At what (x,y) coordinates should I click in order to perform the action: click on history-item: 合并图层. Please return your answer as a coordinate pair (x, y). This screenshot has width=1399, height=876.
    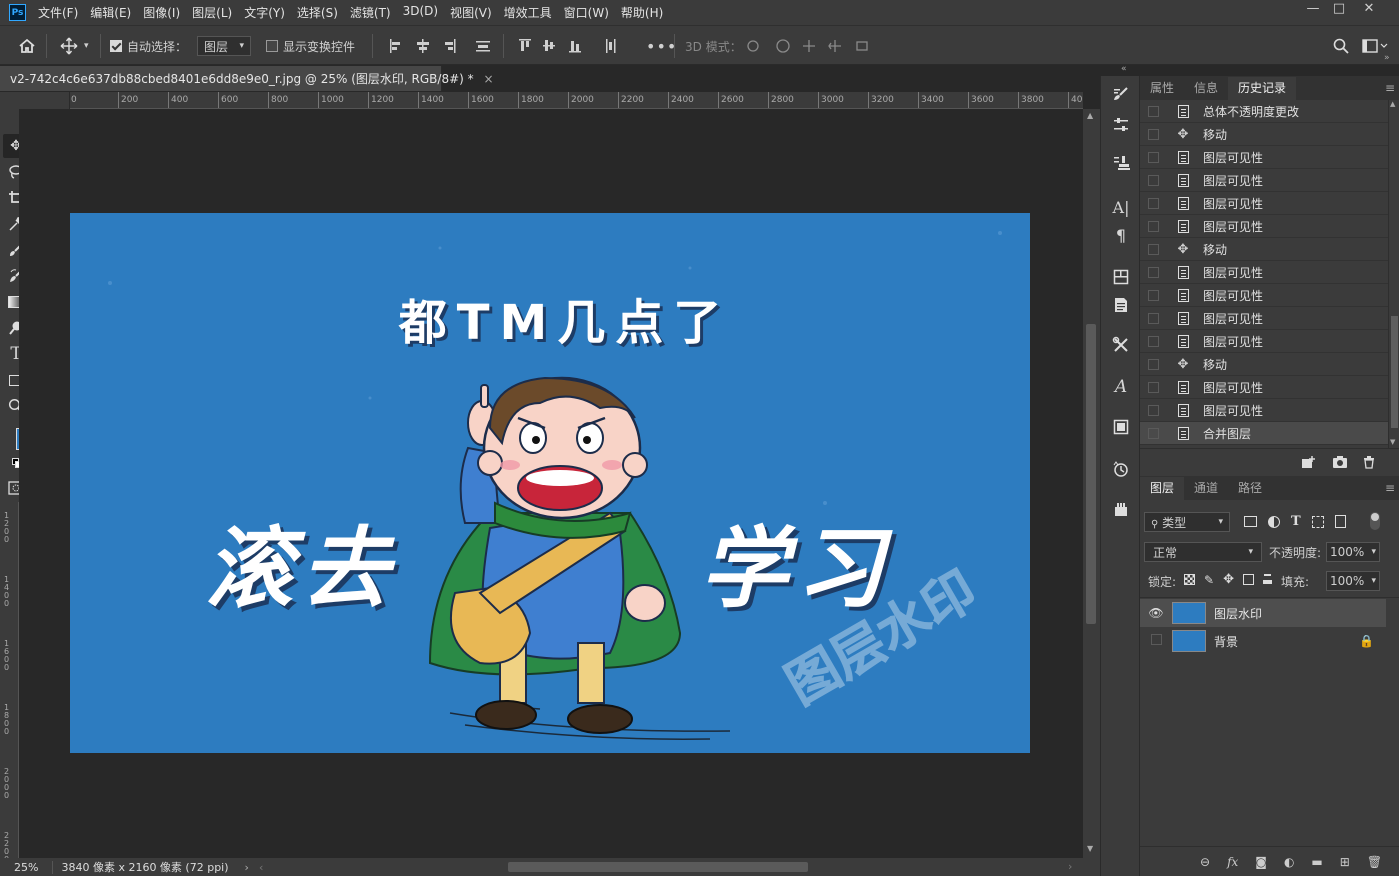
    Looking at the image, I should click on (1264, 433).